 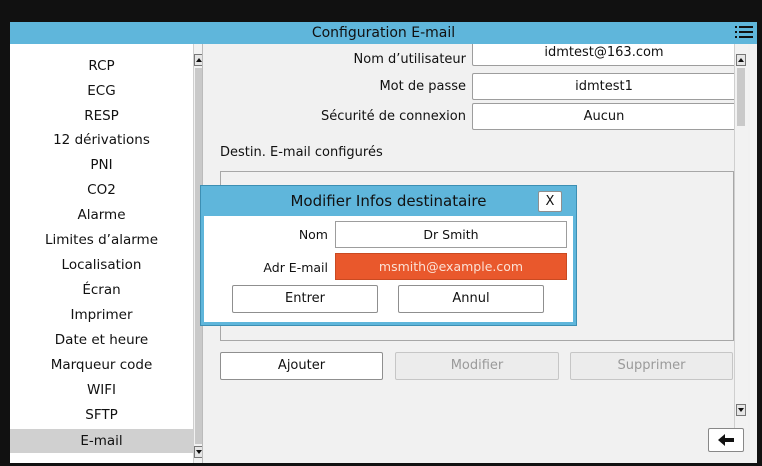 I want to click on back-button, so click(x=726, y=440).